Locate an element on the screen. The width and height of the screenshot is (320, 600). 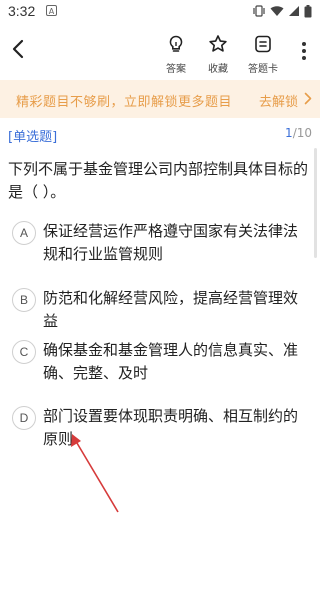
answer-card-icon is located at coordinates (263, 44).